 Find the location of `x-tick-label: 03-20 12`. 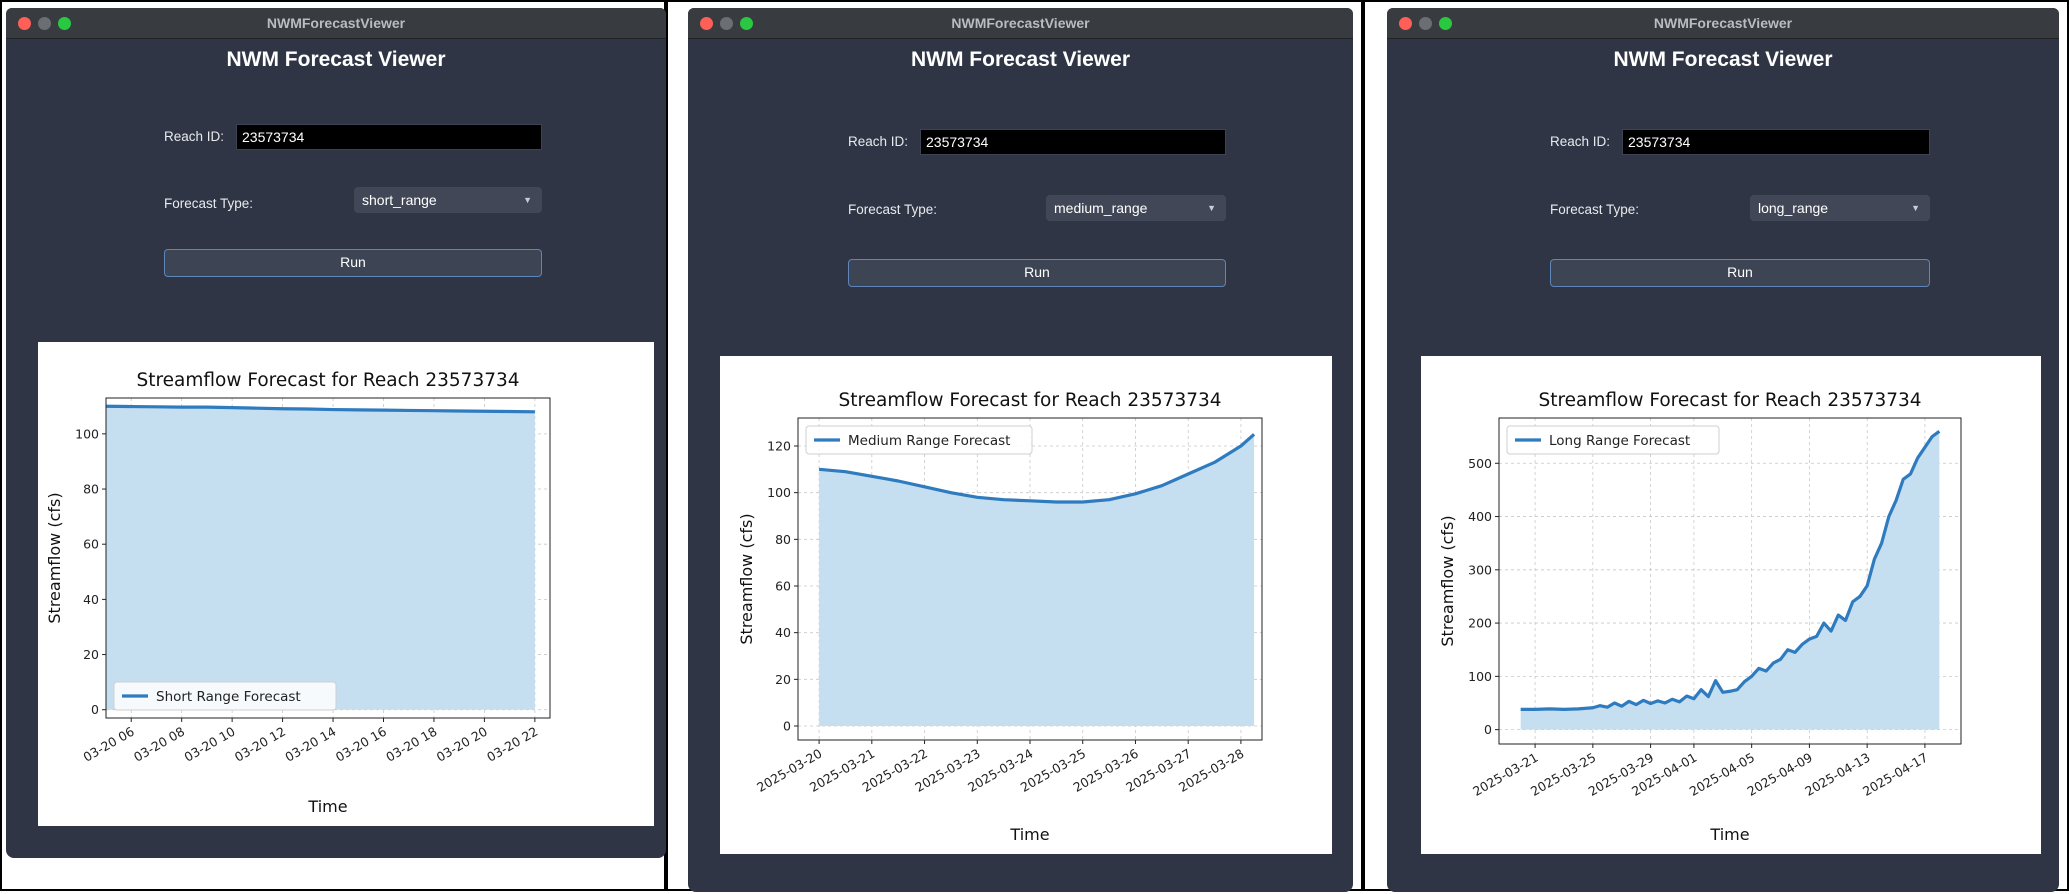

x-tick-label: 03-20 12 is located at coordinates (260, 744).